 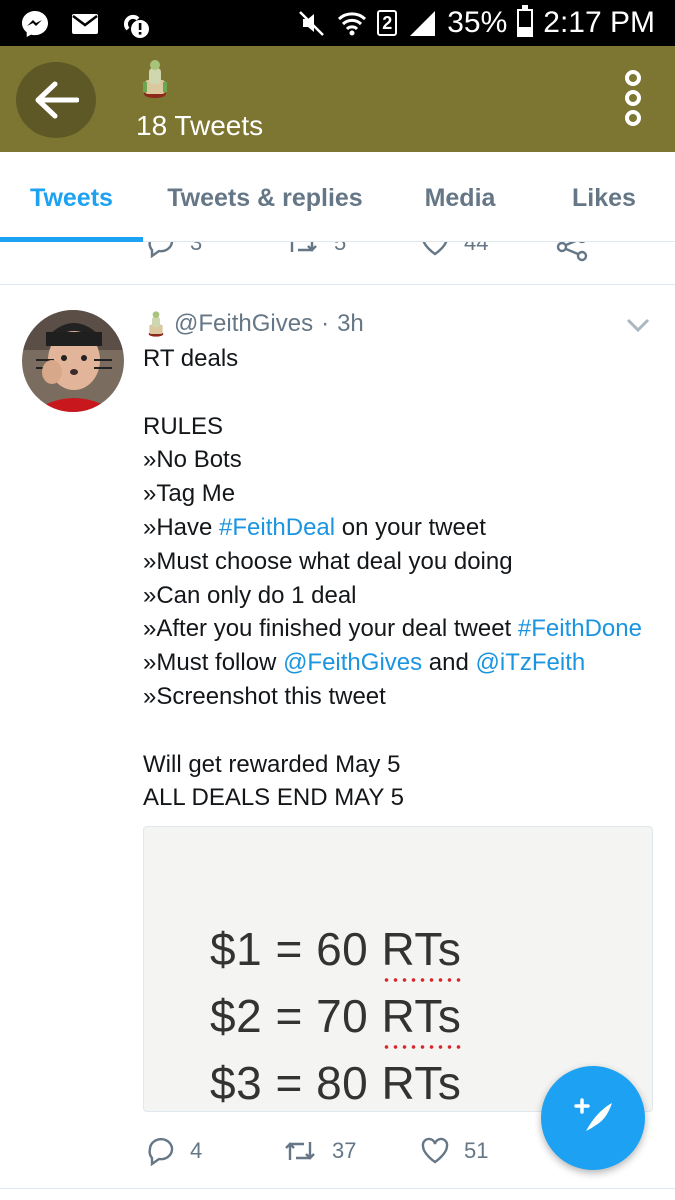 I want to click on chevron-down-icon, so click(x=638, y=325).